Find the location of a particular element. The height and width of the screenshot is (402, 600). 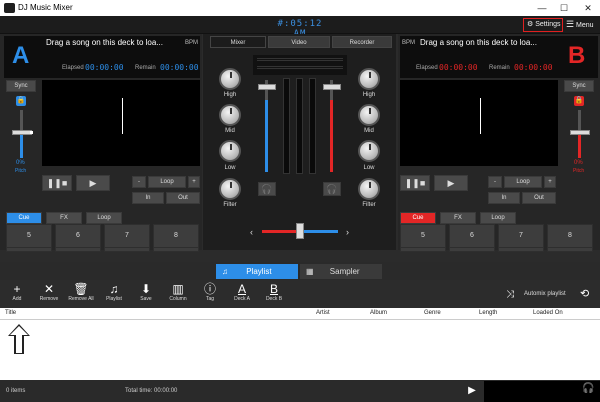

deck-a-filter-knob is located at coordinates (230, 189).